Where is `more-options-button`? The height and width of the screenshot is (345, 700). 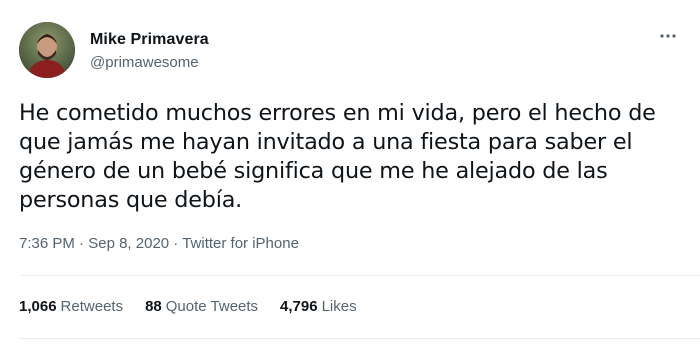
more-options-button is located at coordinates (668, 36).